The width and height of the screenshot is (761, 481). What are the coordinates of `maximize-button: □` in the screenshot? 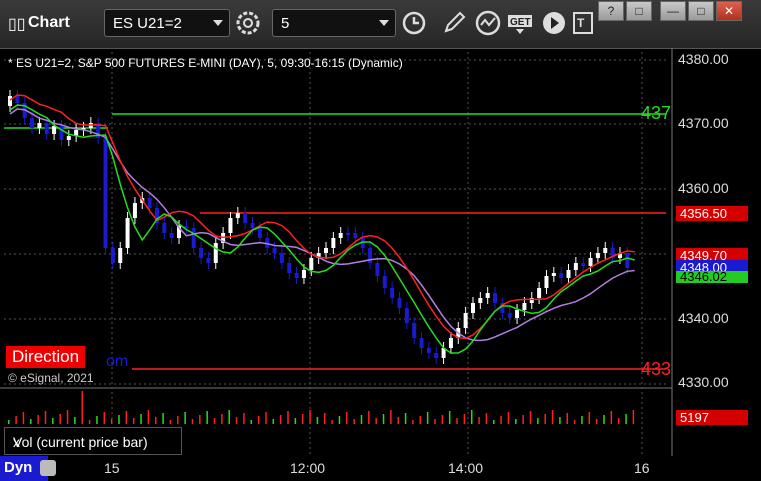 It's located at (701, 11).